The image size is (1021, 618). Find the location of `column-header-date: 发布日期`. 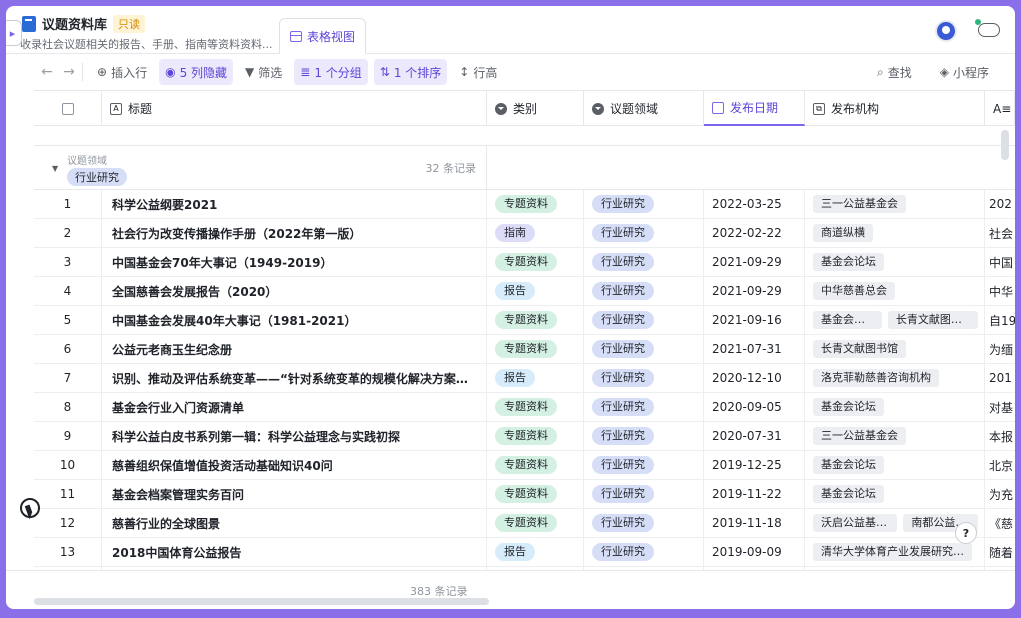

column-header-date: 发布日期 is located at coordinates (754, 108).